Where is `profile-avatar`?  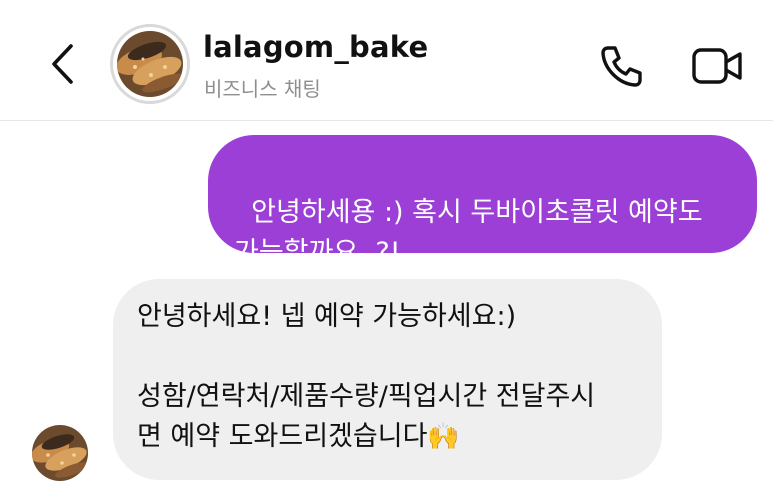
profile-avatar is located at coordinates (150, 64).